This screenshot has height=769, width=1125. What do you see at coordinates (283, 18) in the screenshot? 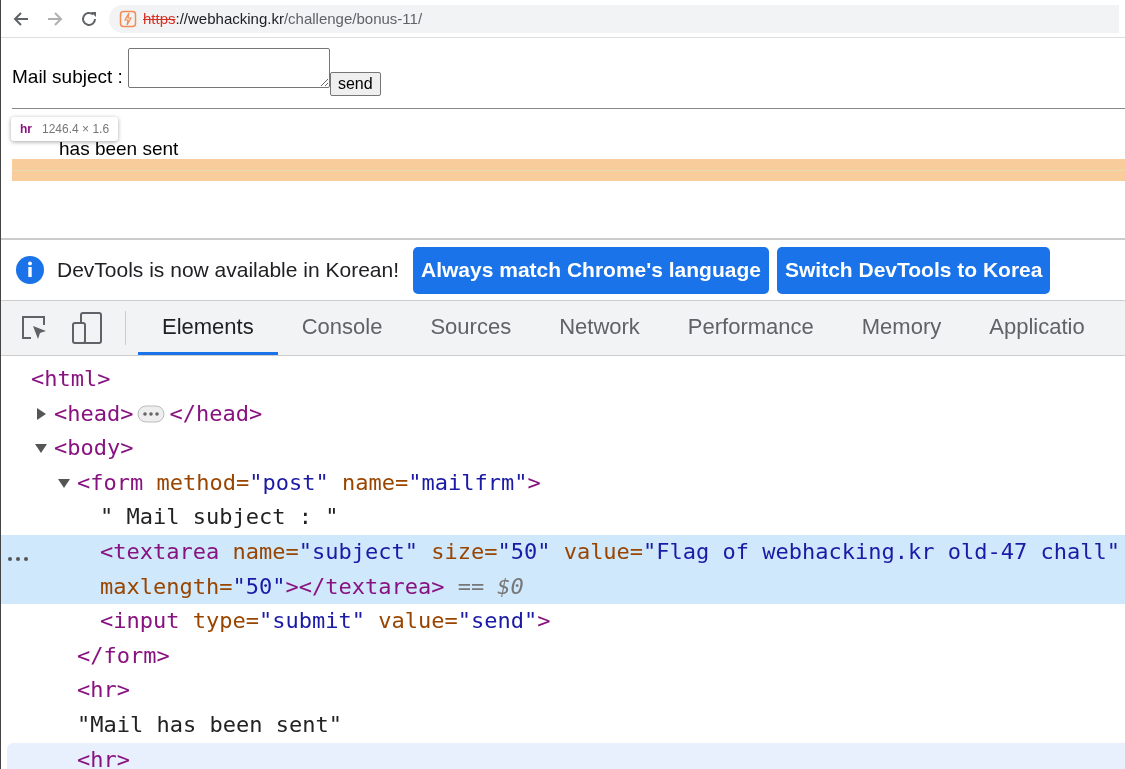
I see `url-text: https://webhacking.kr/challenge/bonus-11/` at bounding box center [283, 18].